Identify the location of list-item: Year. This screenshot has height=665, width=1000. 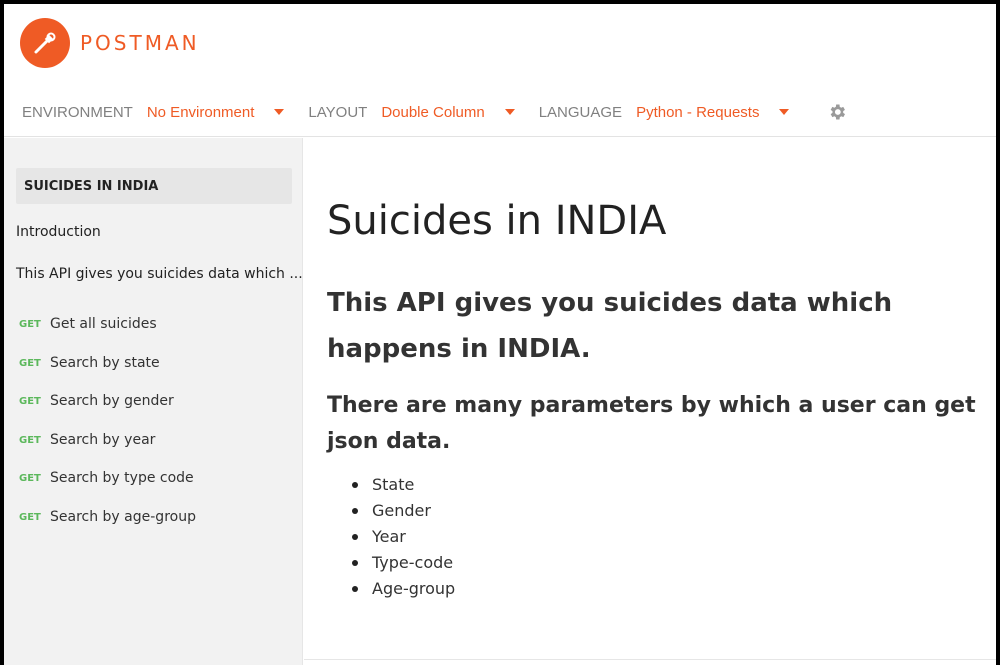
(403, 537).